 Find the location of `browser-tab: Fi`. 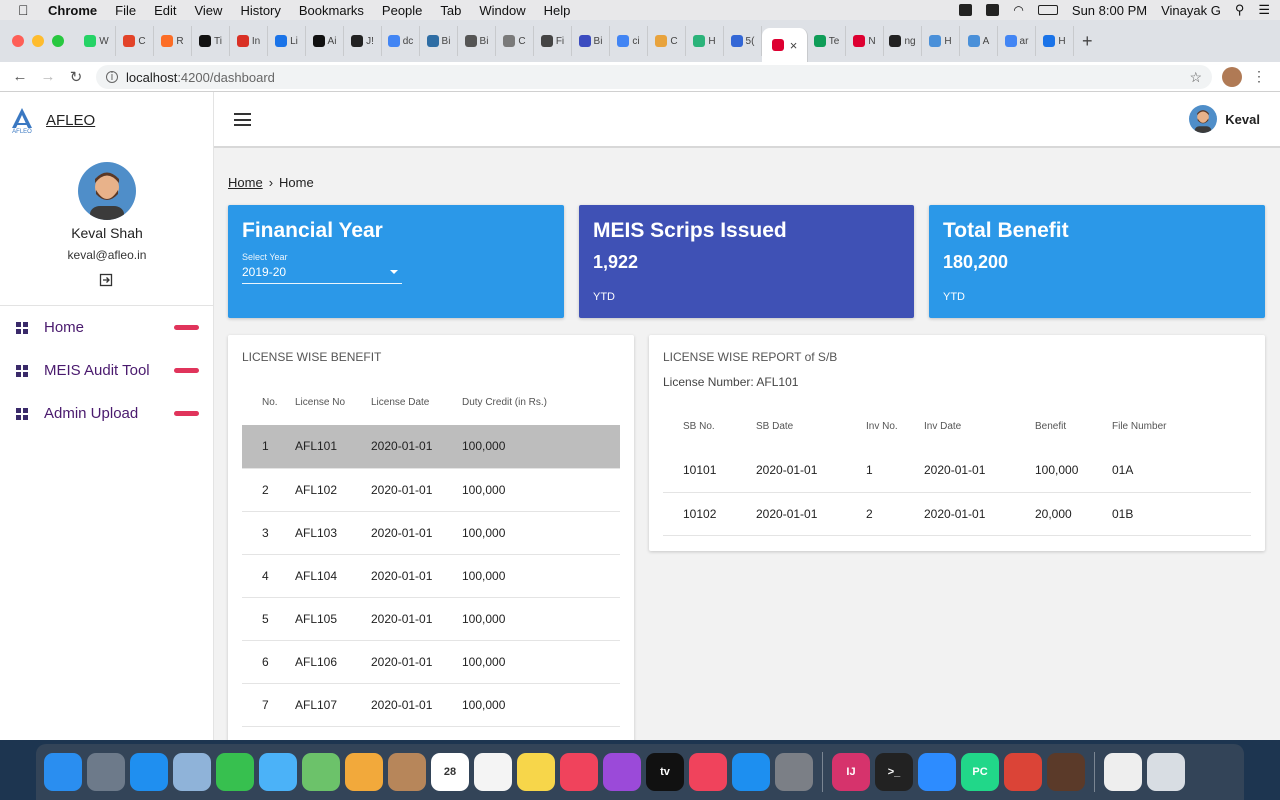

browser-tab: Fi is located at coordinates (553, 41).